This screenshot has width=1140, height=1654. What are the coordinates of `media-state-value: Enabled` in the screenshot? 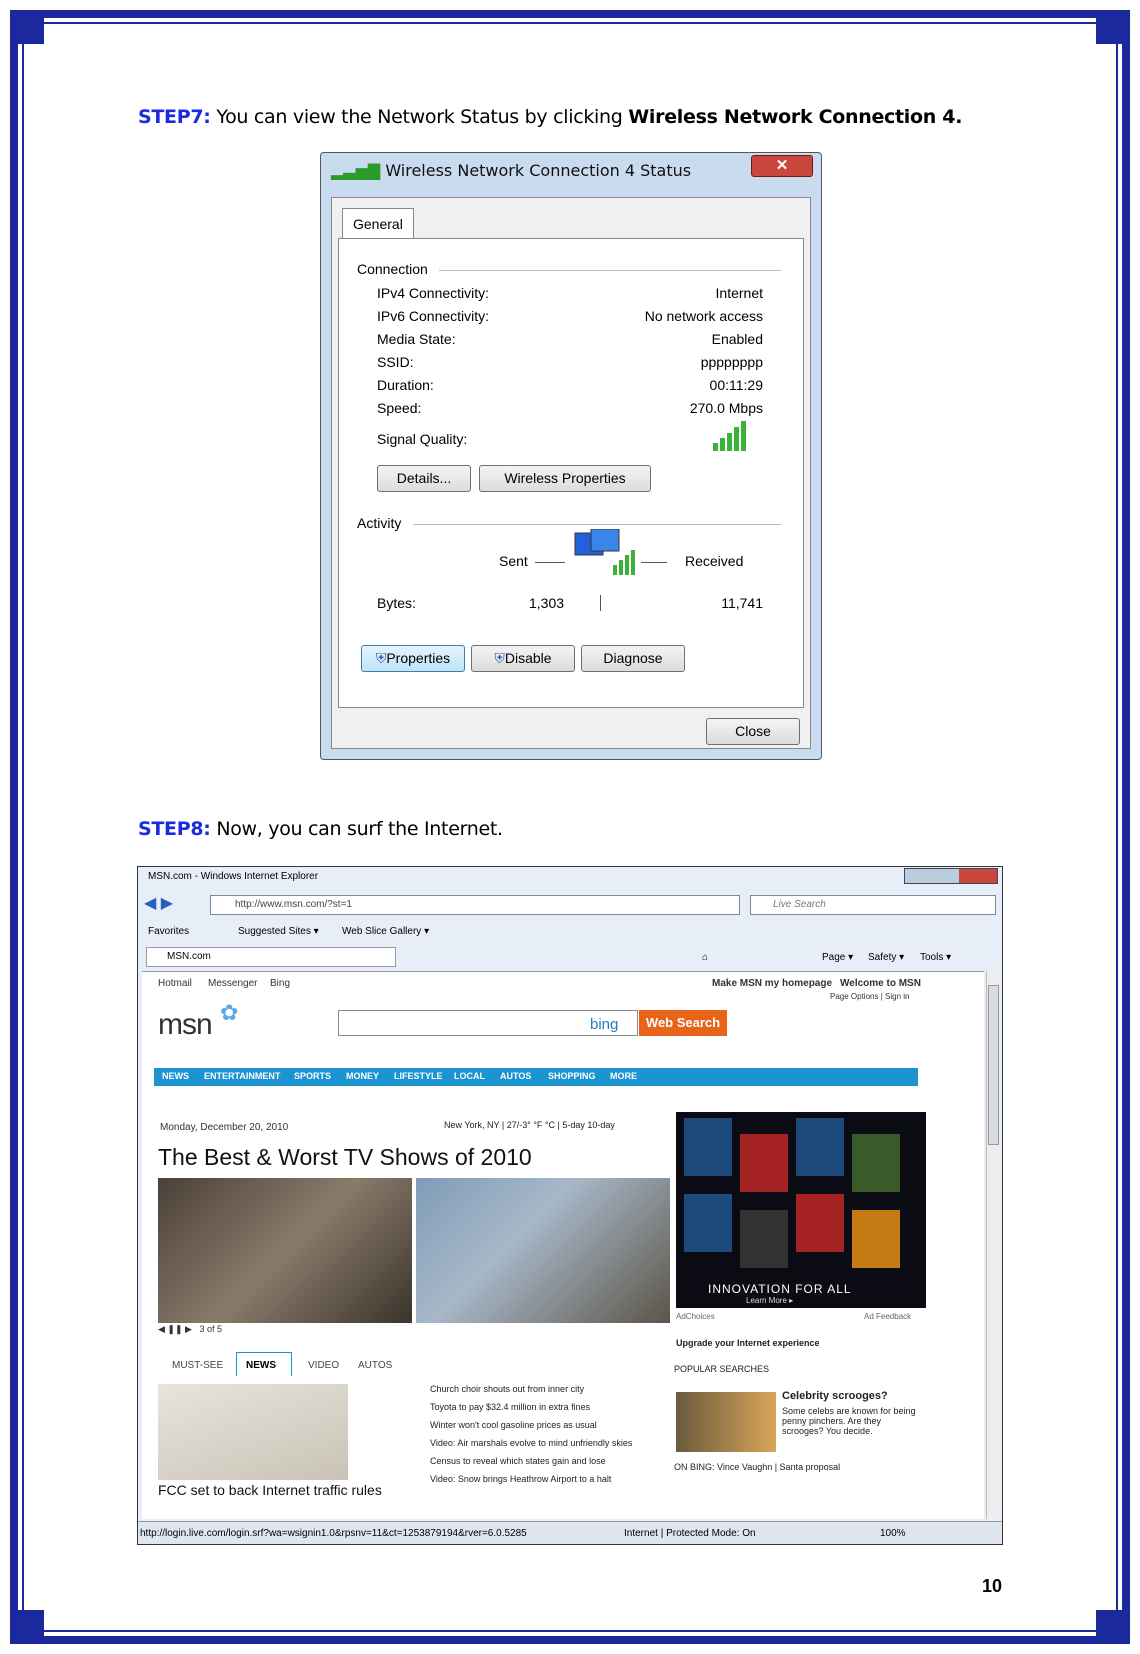 It's located at (737, 339).